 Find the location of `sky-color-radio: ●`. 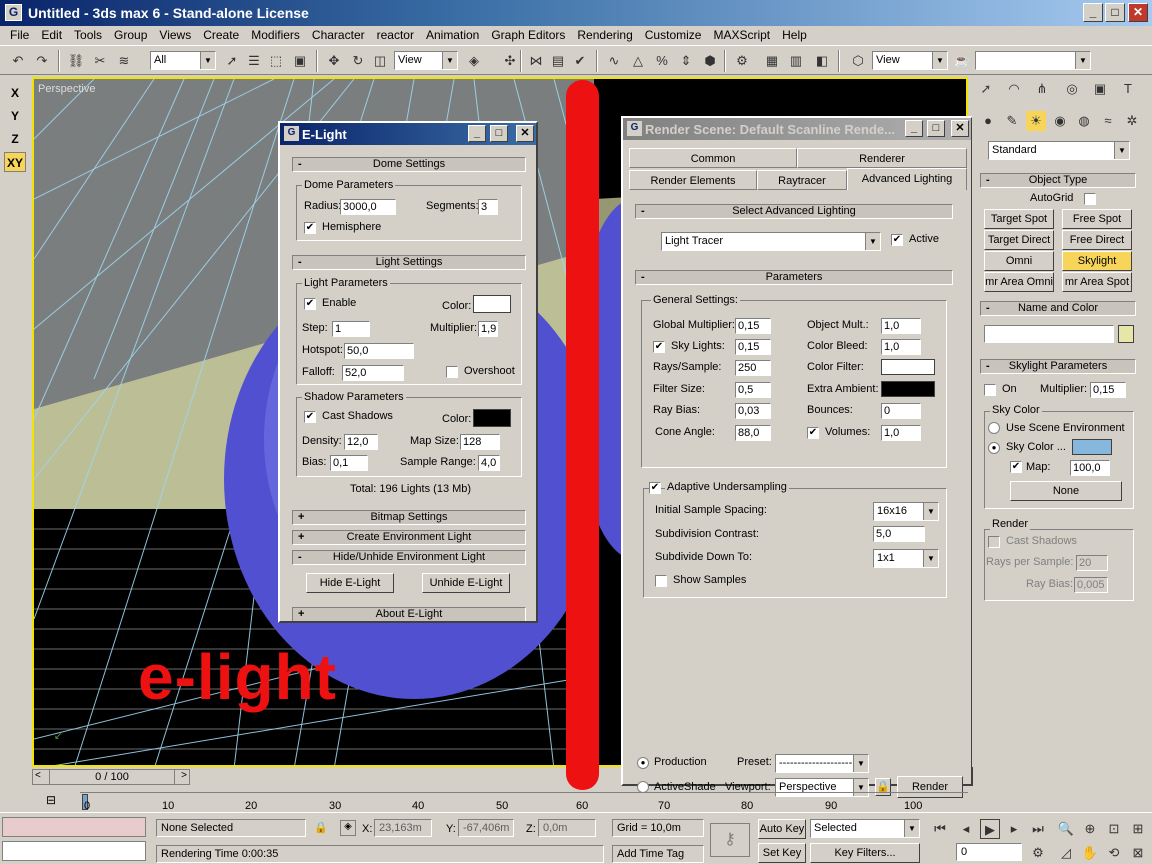

sky-color-radio: ● is located at coordinates (994, 448).